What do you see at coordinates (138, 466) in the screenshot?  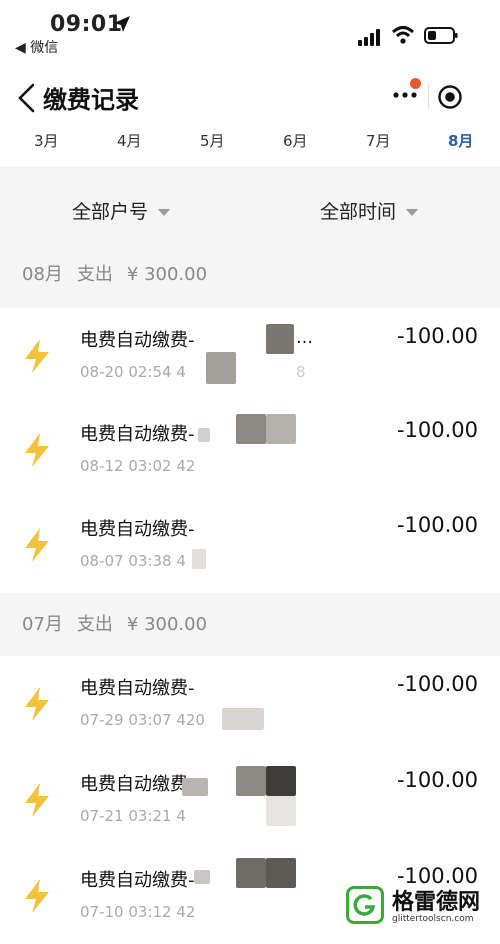 I see `record-date: 08-12 03:02 42` at bounding box center [138, 466].